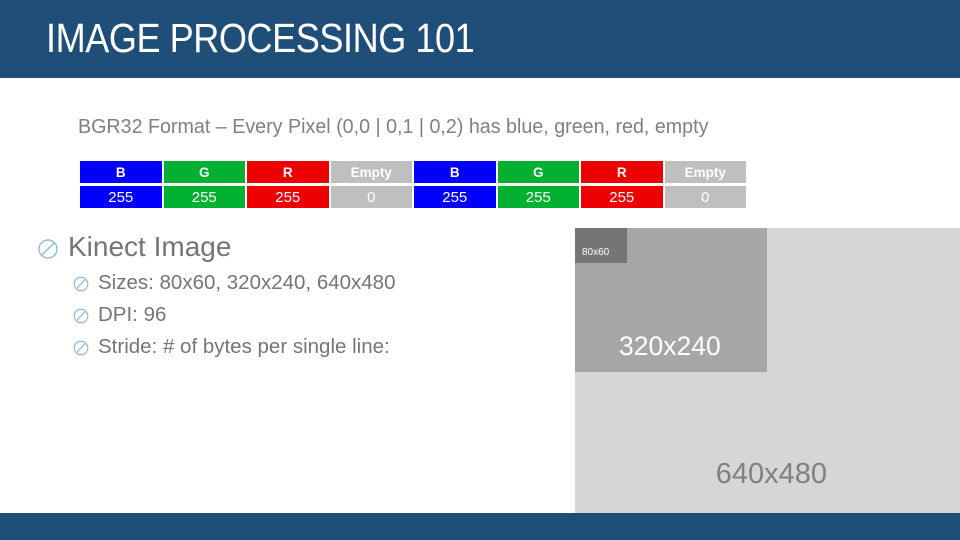 The height and width of the screenshot is (540, 960). Describe the element at coordinates (413, 197) in the screenshot. I see `table-row-values: 255 255 255 0 255 255 255 0` at that location.